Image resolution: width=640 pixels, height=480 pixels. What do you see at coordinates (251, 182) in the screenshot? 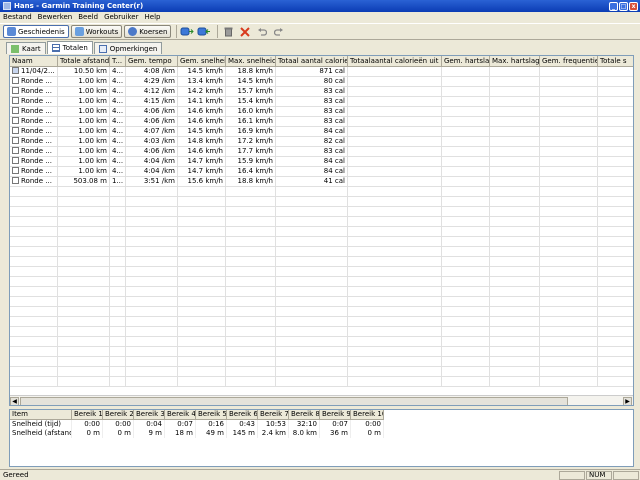
I see `table-cell: 18.8 km/h` at bounding box center [251, 182].